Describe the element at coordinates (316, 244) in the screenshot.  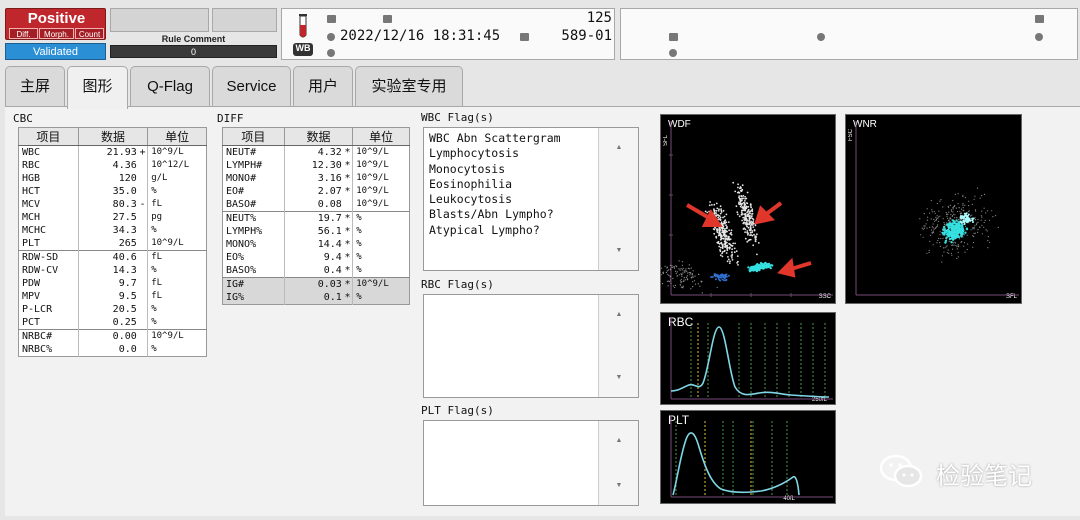
I see `table-row: MONO% 14.4 *%` at that location.